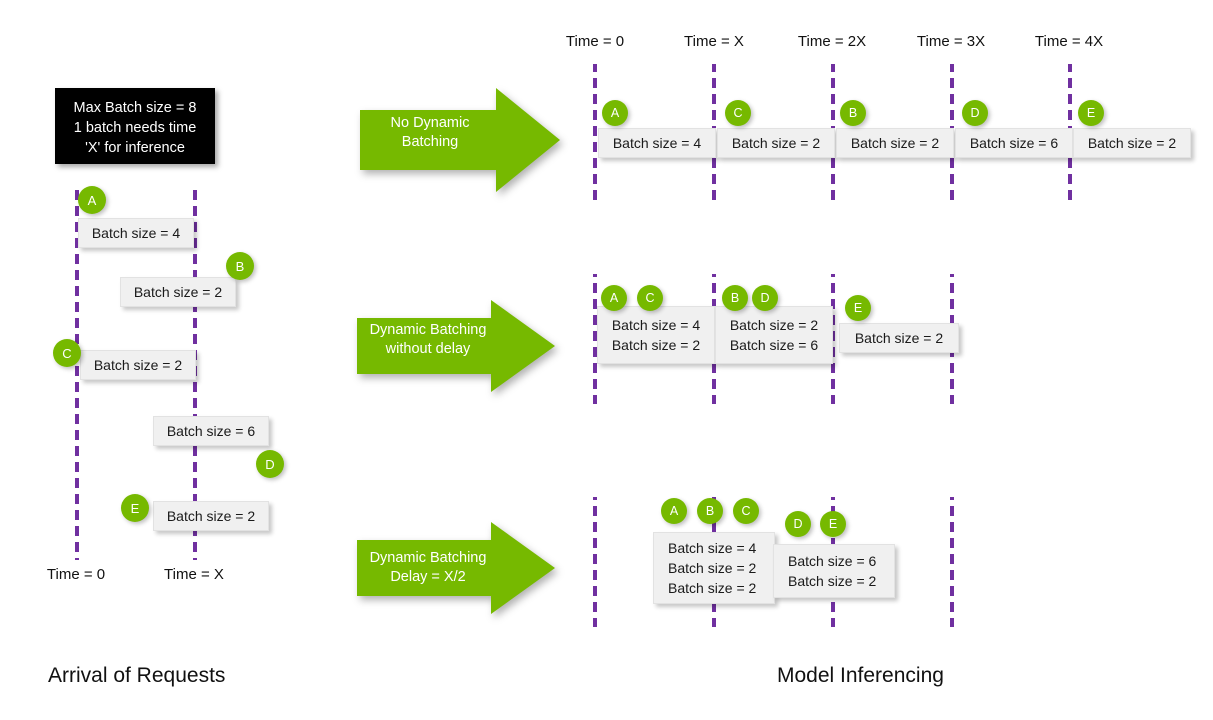 The image size is (1213, 720). I want to click on left-request-bar-a: Batch size = 4, so click(136, 233).